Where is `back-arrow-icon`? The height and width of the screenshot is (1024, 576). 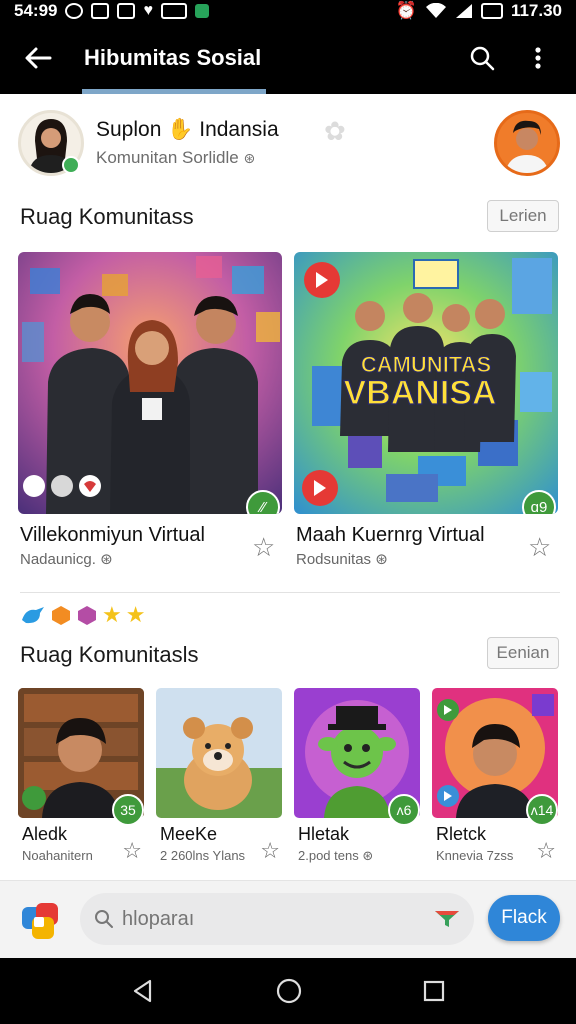 back-arrow-icon is located at coordinates (38, 58).